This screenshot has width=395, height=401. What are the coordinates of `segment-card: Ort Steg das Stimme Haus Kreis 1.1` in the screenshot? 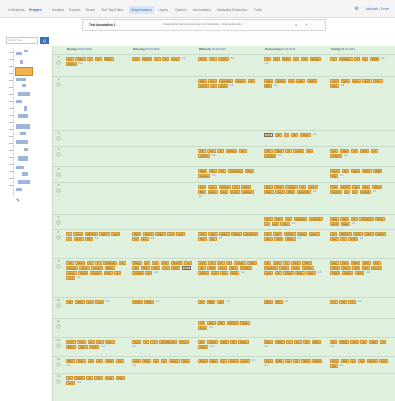 It's located at (228, 325).